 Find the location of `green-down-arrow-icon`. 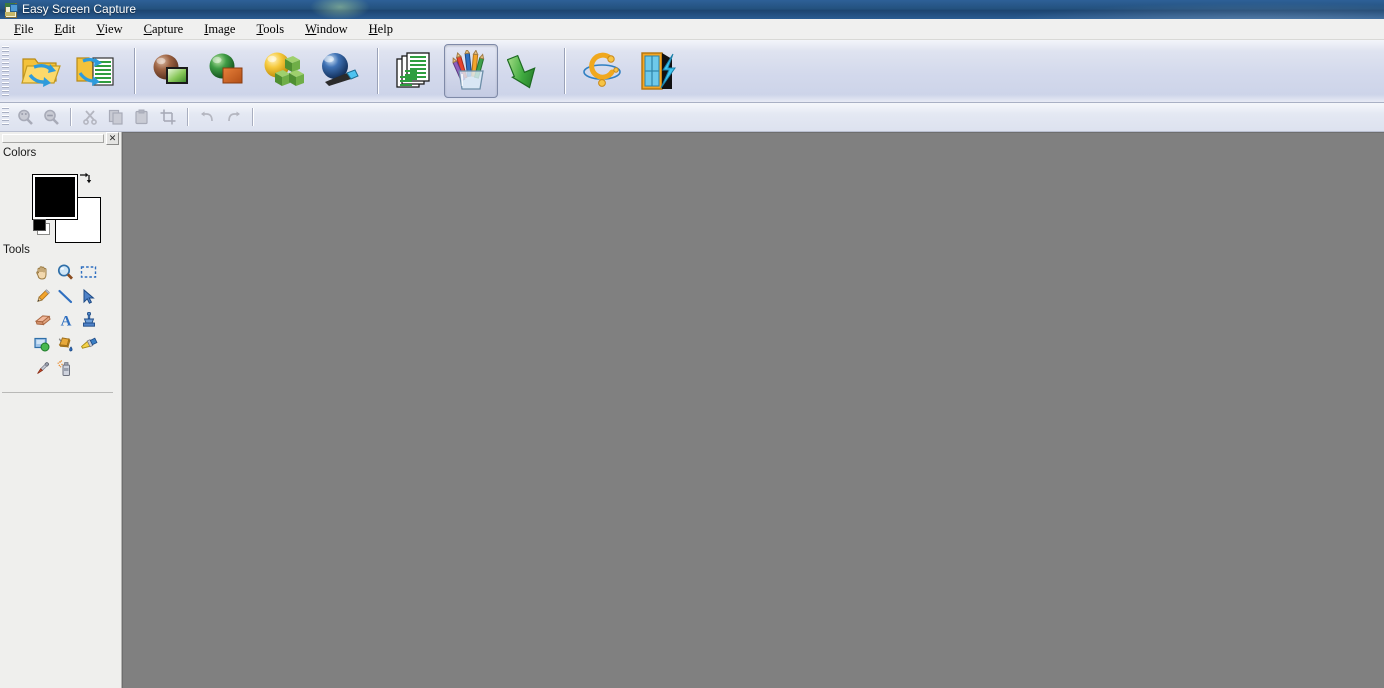

green-down-arrow-icon is located at coordinates (527, 71).